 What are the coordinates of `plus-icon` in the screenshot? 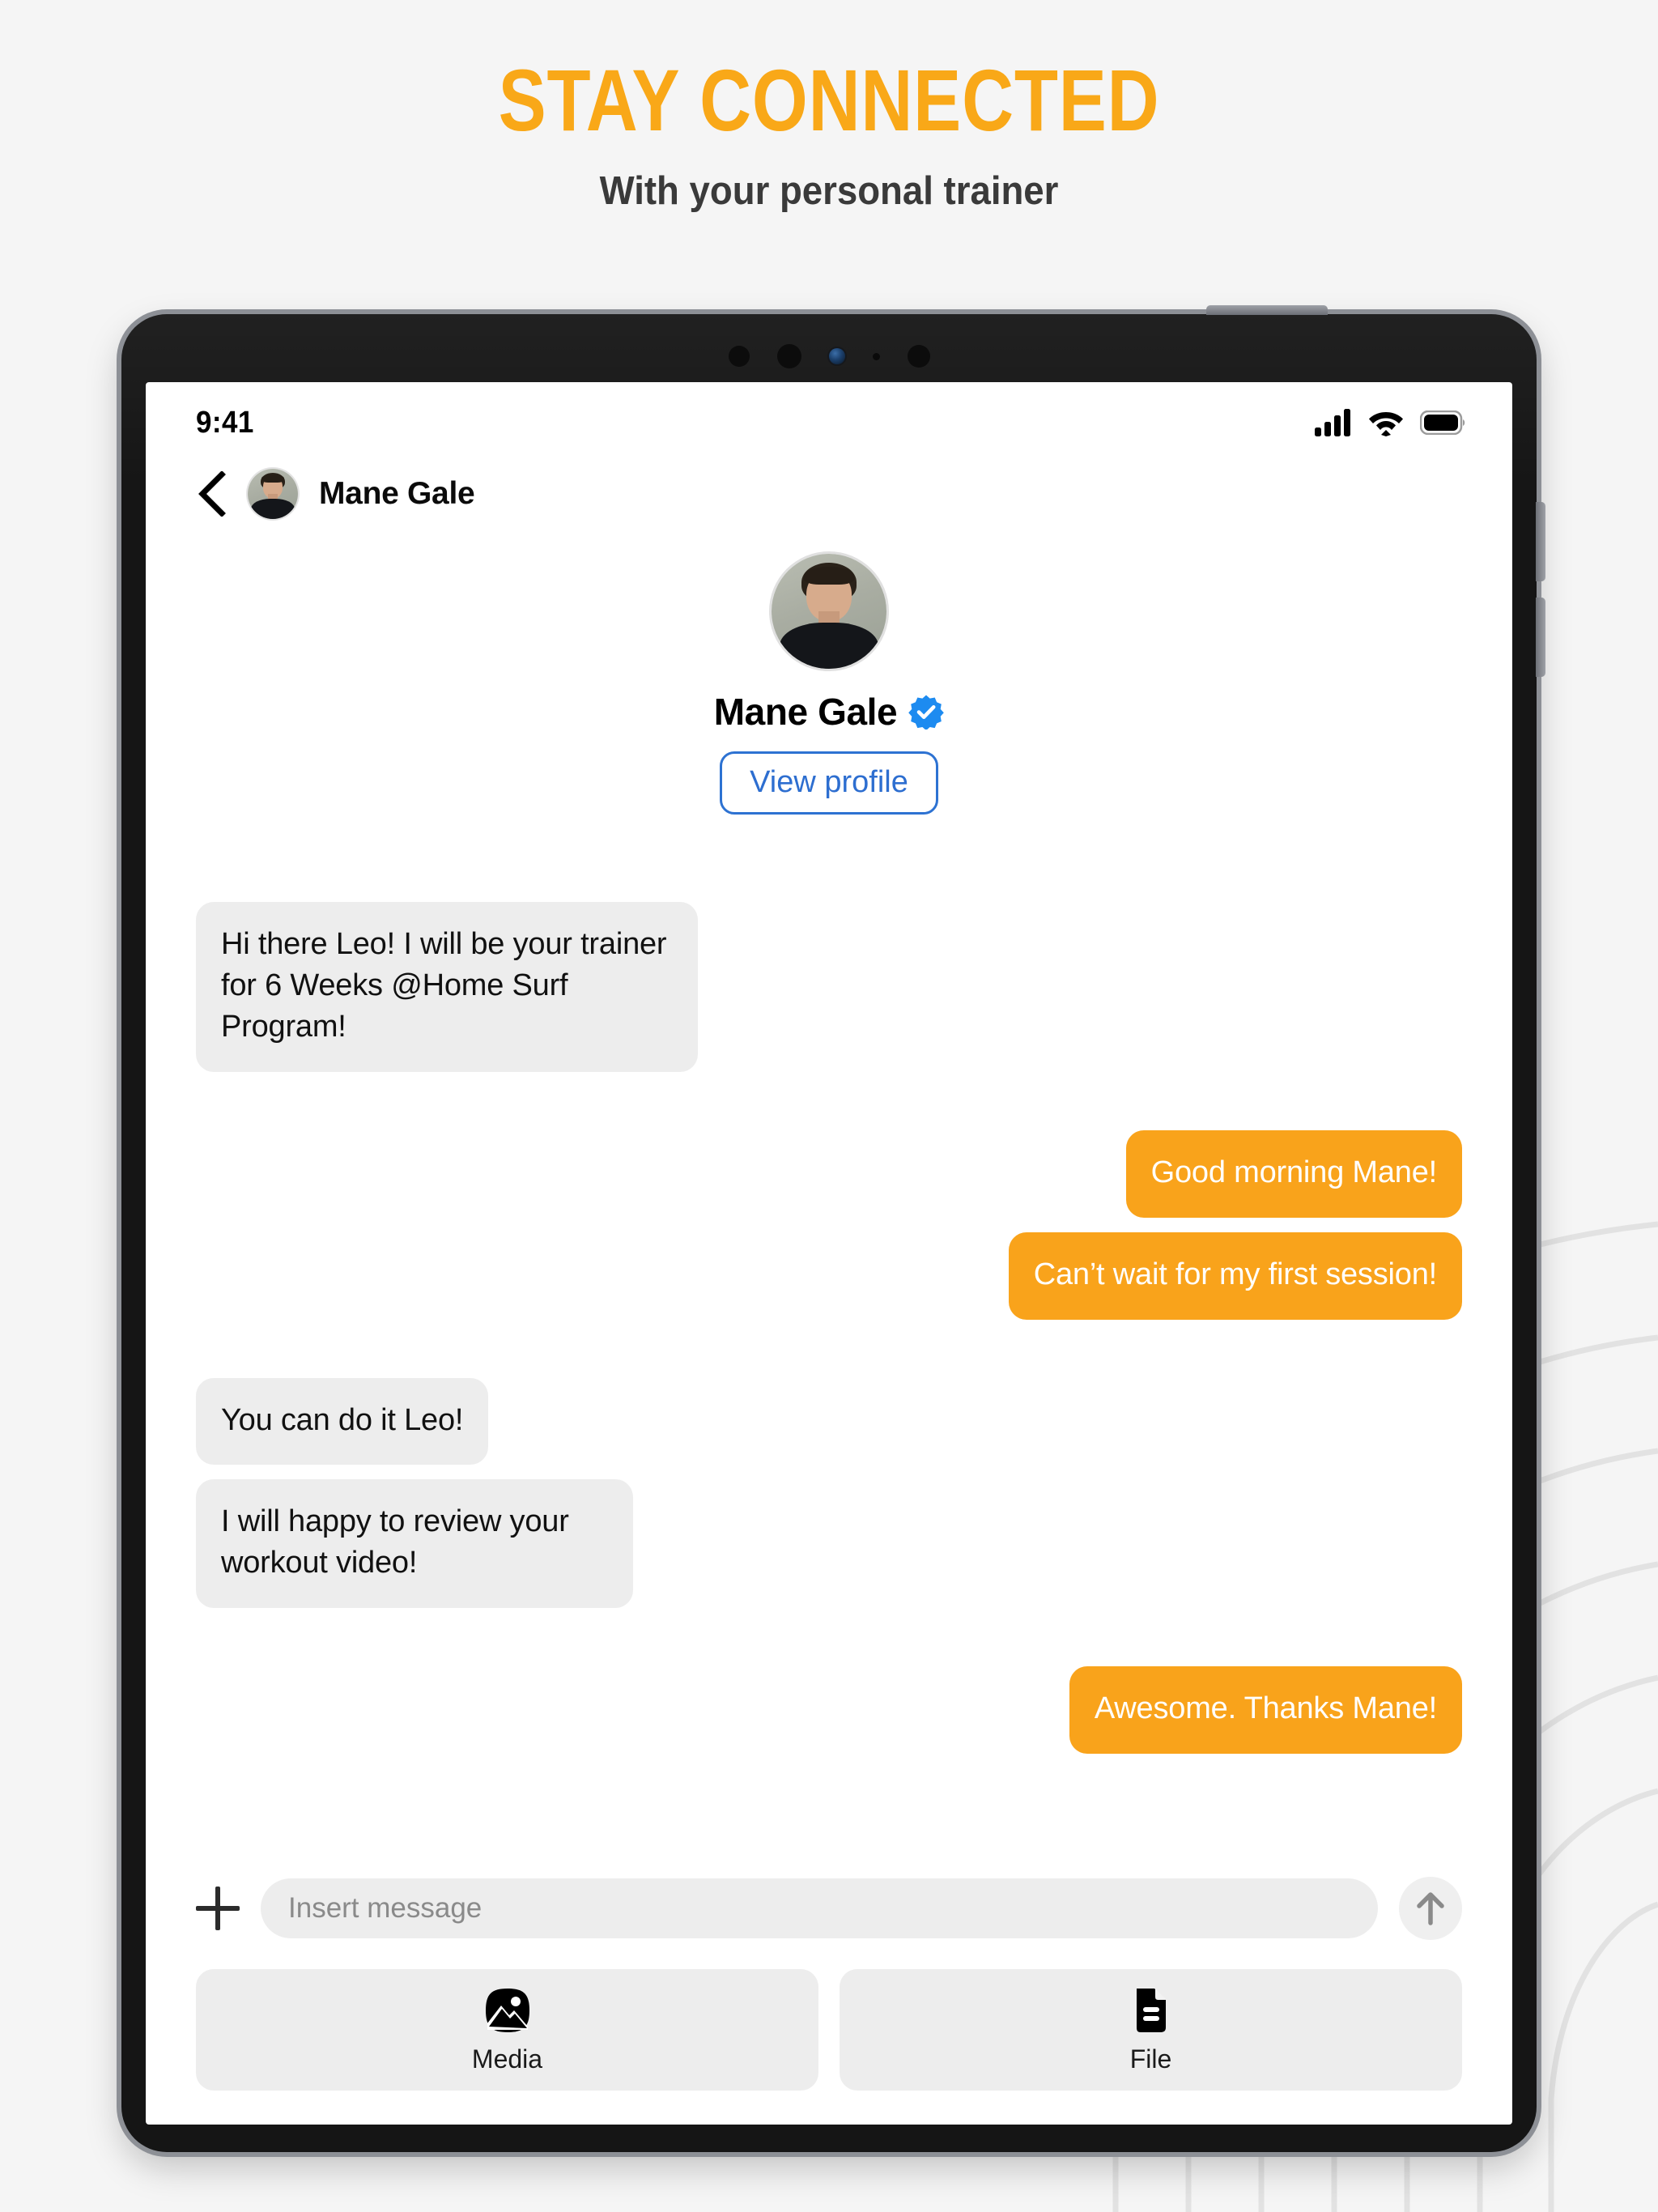 It's located at (218, 1909).